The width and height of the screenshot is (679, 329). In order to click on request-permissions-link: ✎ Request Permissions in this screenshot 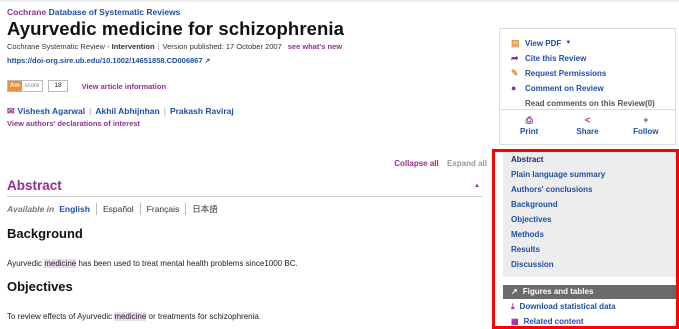, I will do `click(583, 73)`.